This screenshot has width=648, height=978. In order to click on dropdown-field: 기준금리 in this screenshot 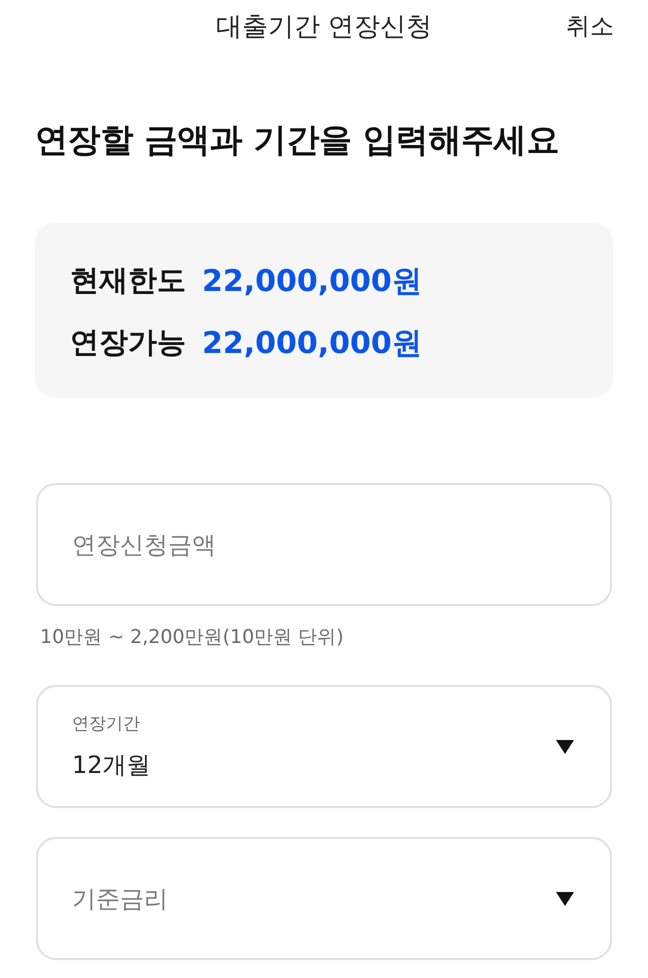, I will do `click(324, 898)`.